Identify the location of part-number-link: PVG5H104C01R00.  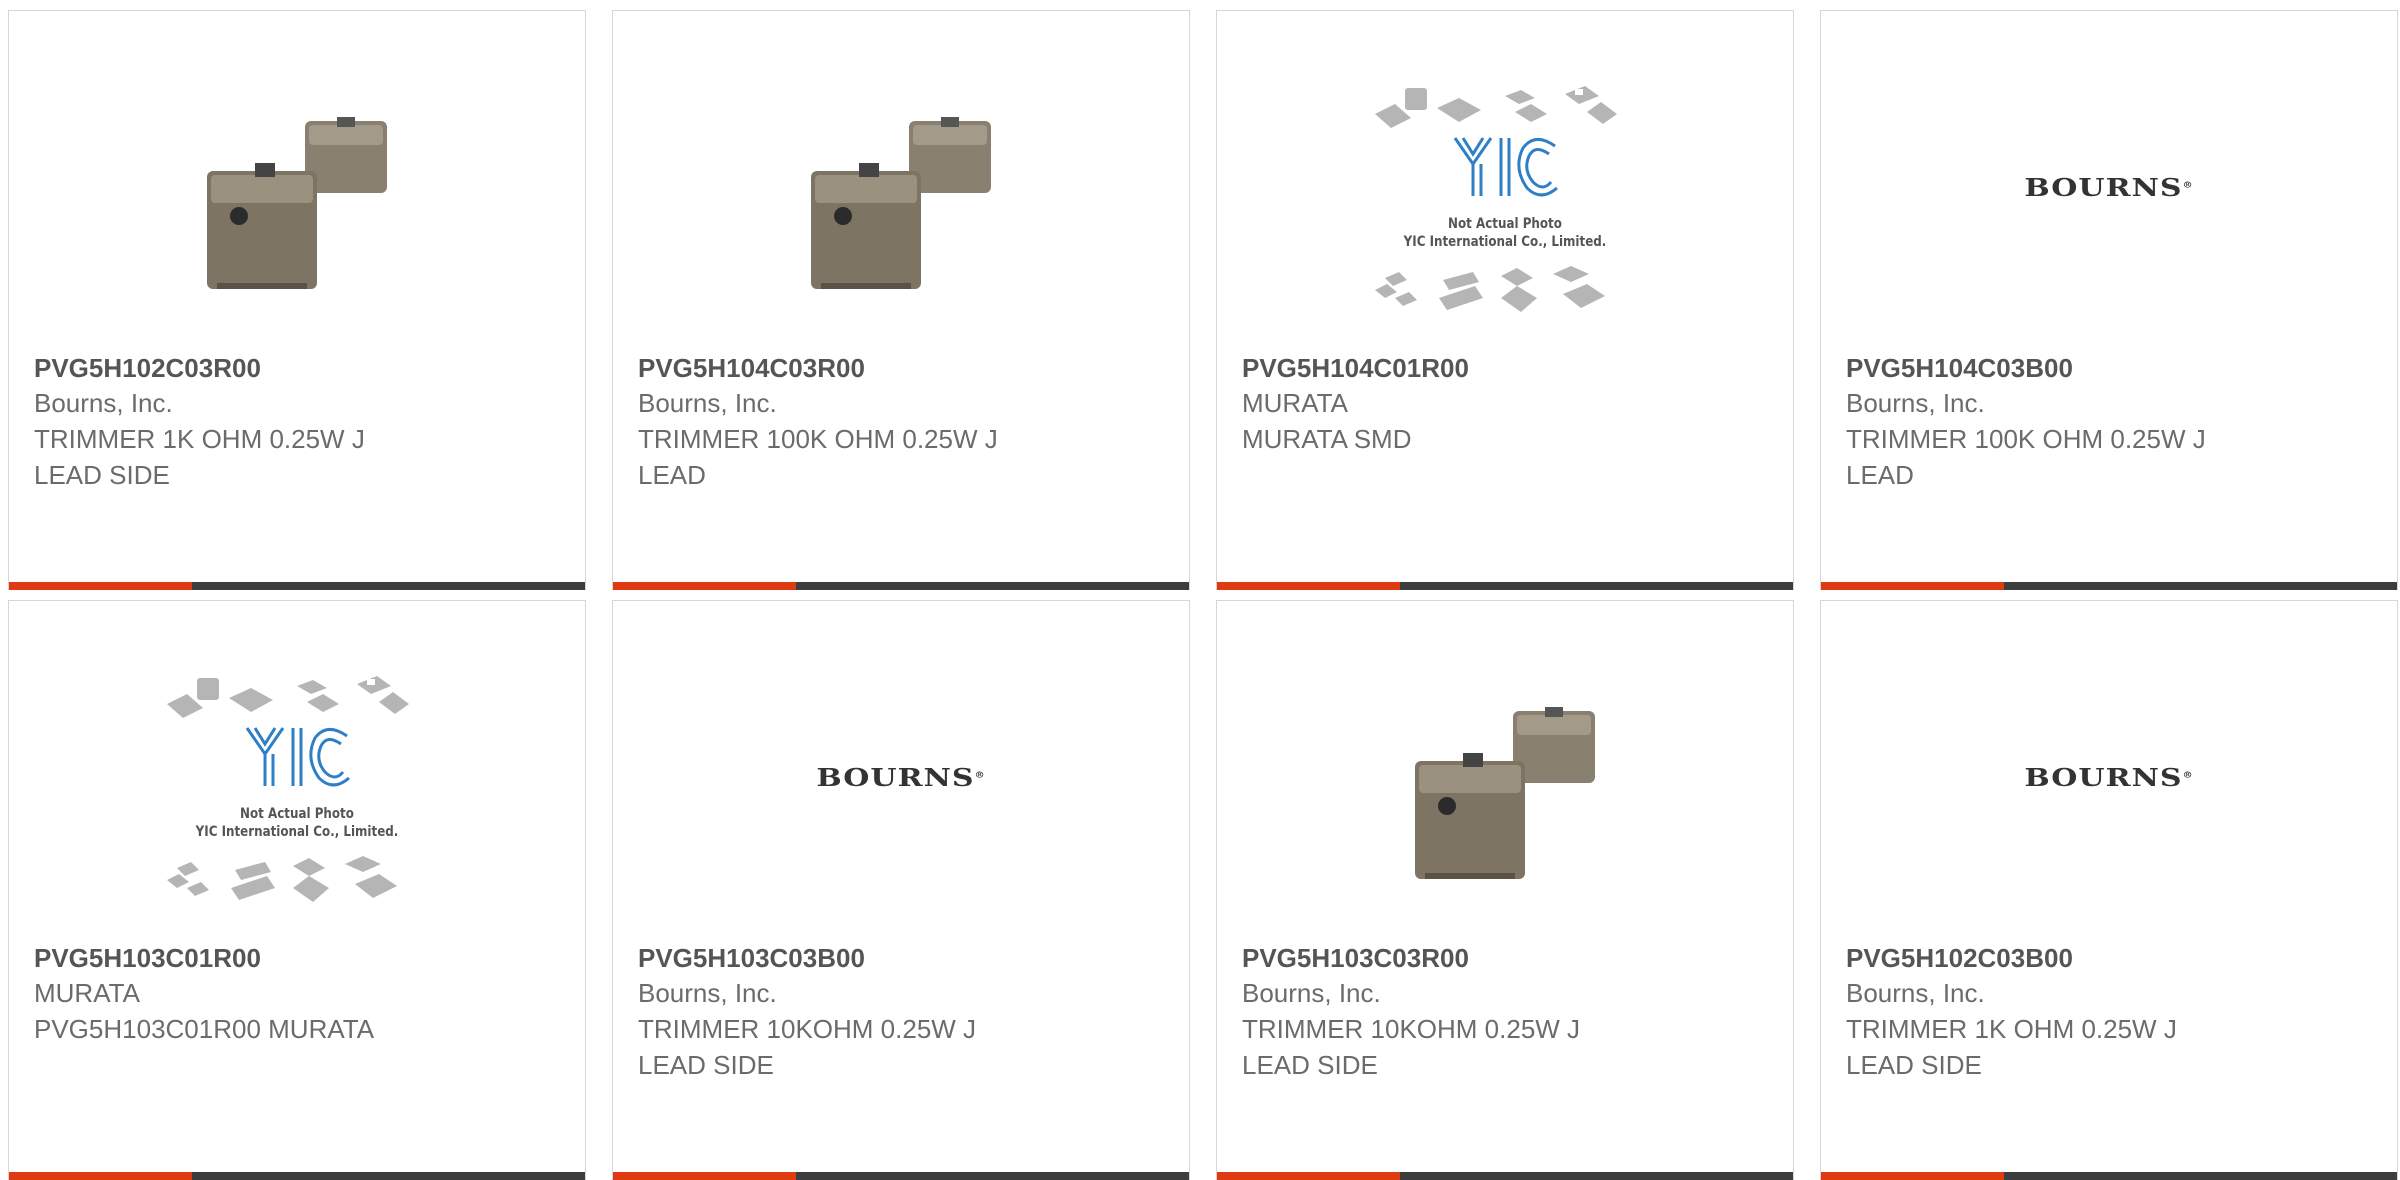
(1507, 368).